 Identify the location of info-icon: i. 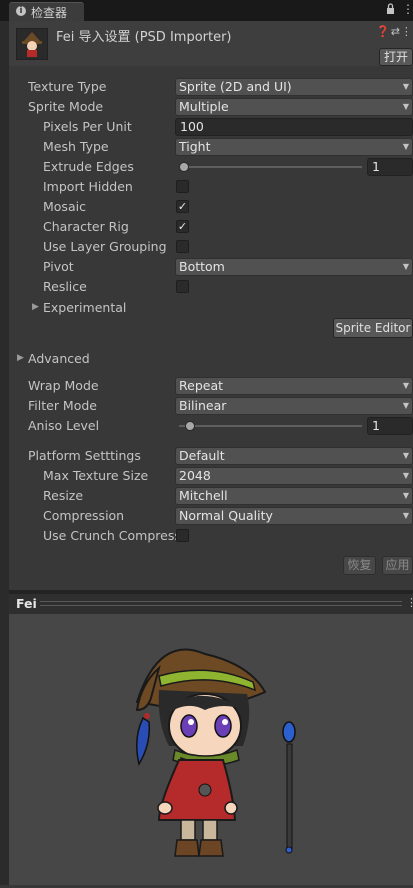
(21, 11).